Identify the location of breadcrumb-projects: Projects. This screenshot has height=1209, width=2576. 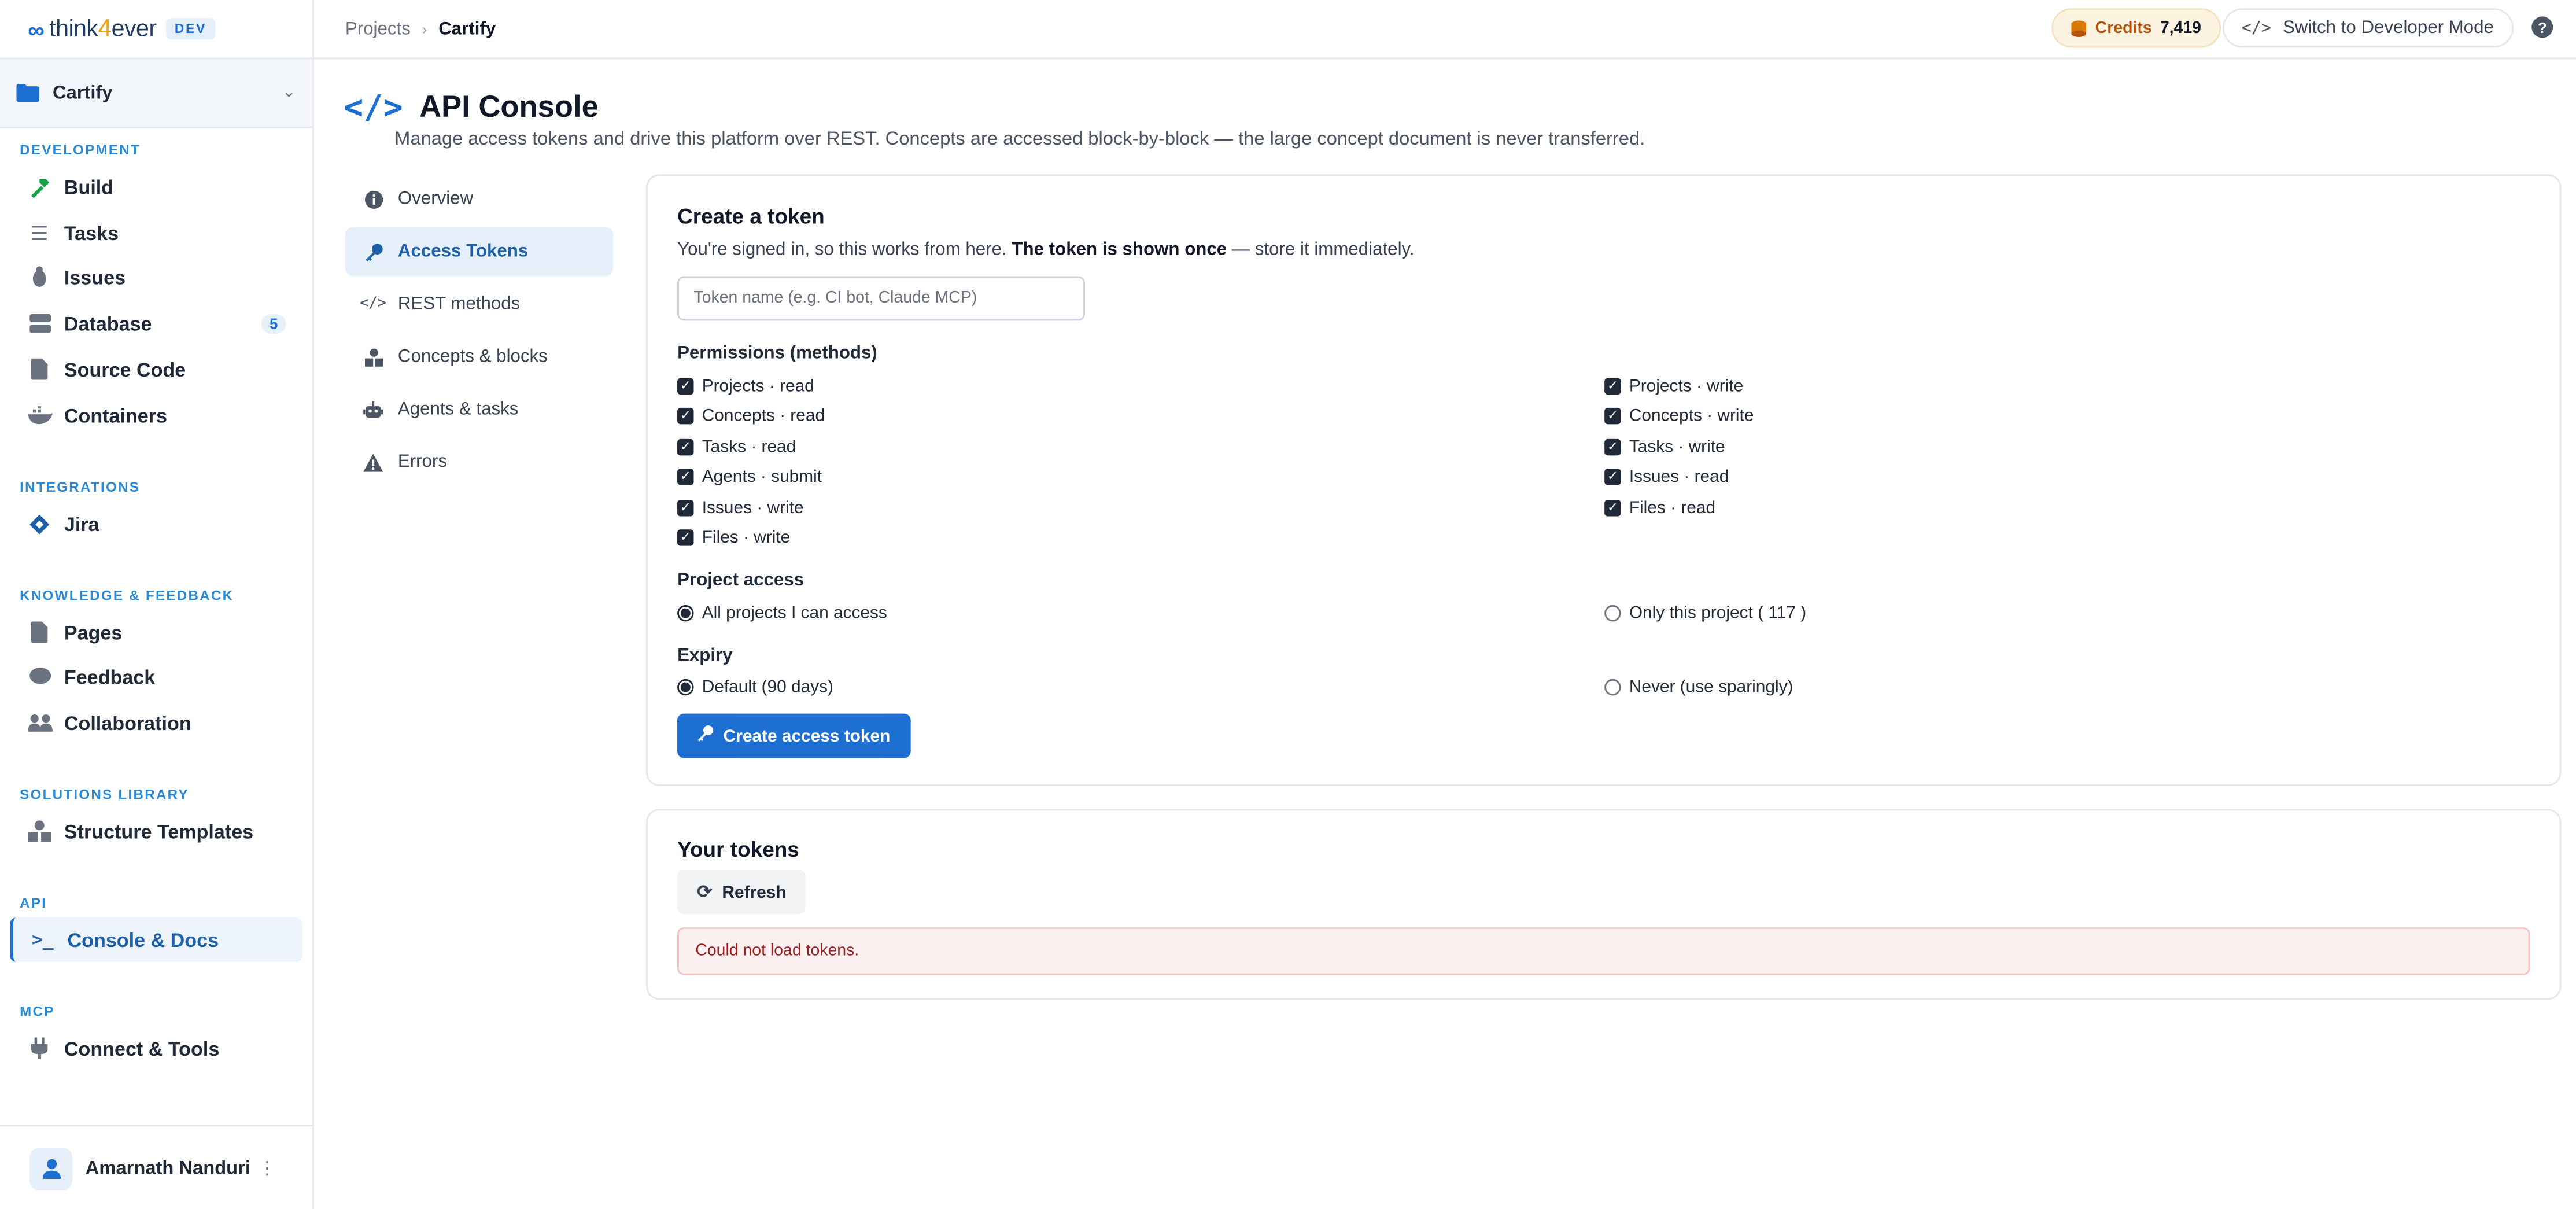
(378, 29).